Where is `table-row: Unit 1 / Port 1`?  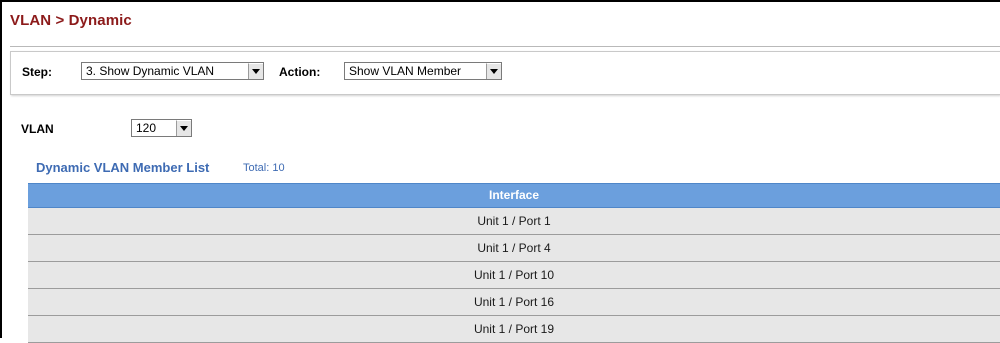 table-row: Unit 1 / Port 1 is located at coordinates (514, 221).